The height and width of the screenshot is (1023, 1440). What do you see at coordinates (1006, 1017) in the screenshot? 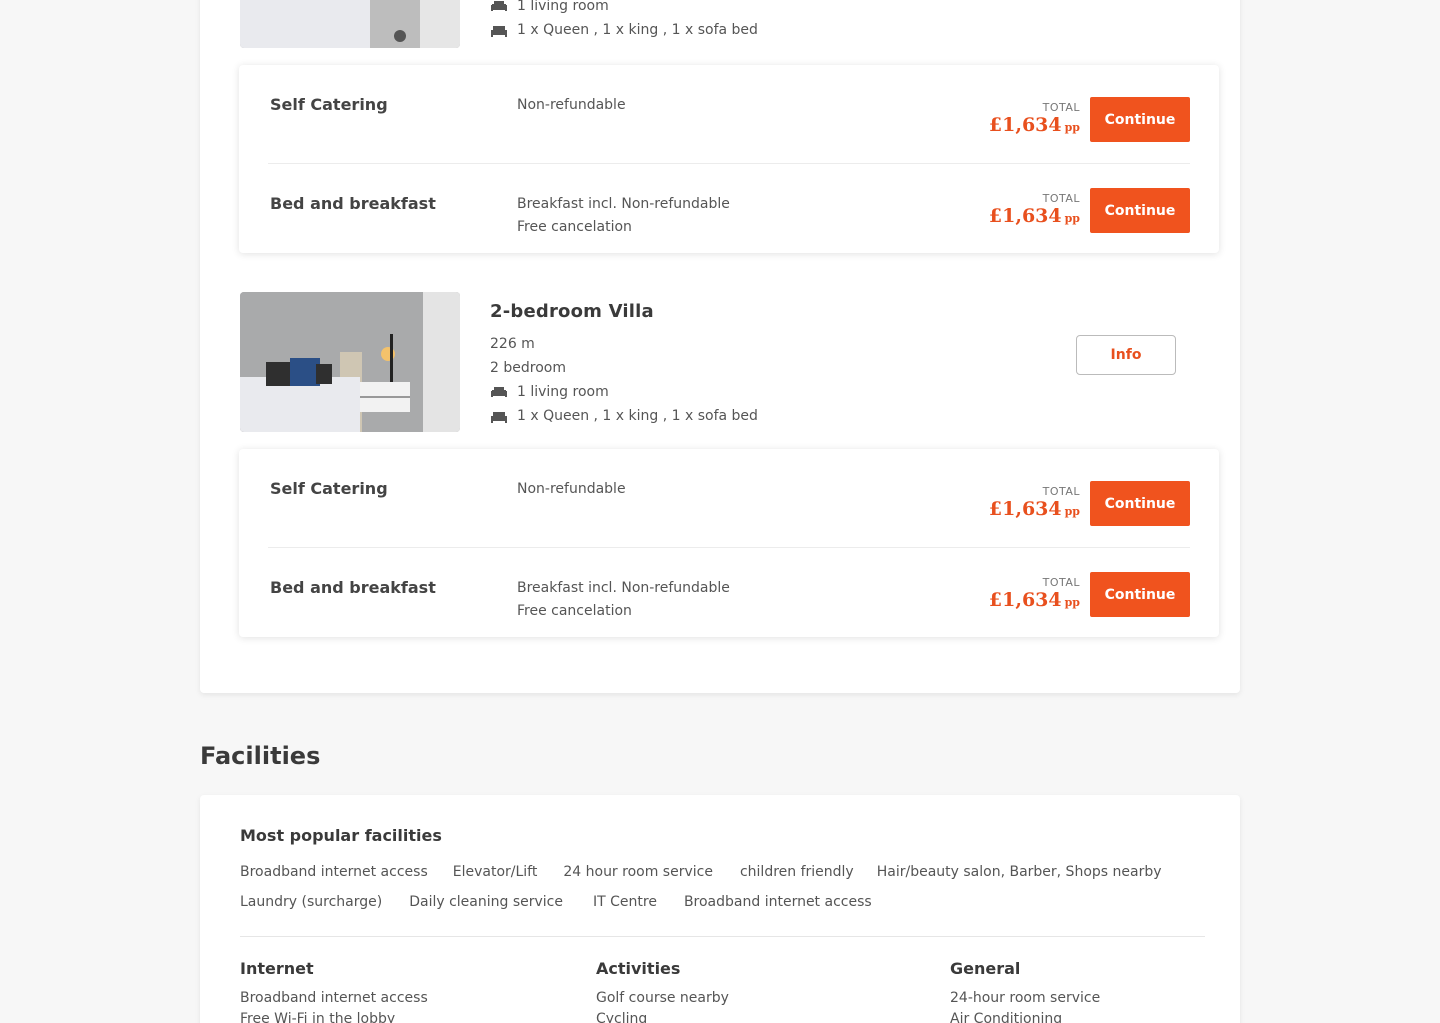
I see `facility-item: Air Conditioning` at bounding box center [1006, 1017].